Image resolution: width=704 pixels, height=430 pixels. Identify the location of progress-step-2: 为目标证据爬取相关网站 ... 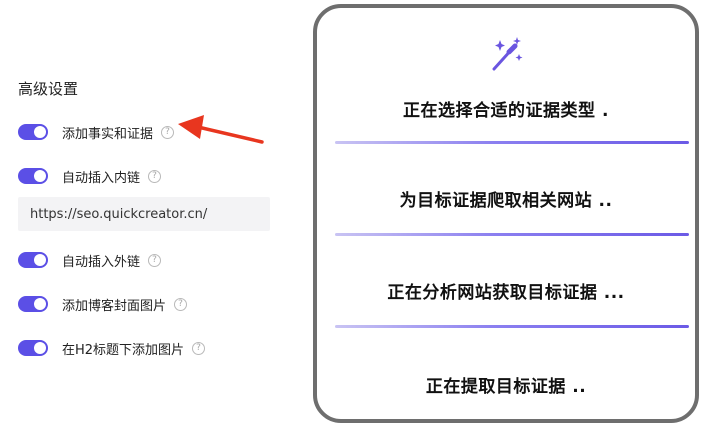
(506, 201).